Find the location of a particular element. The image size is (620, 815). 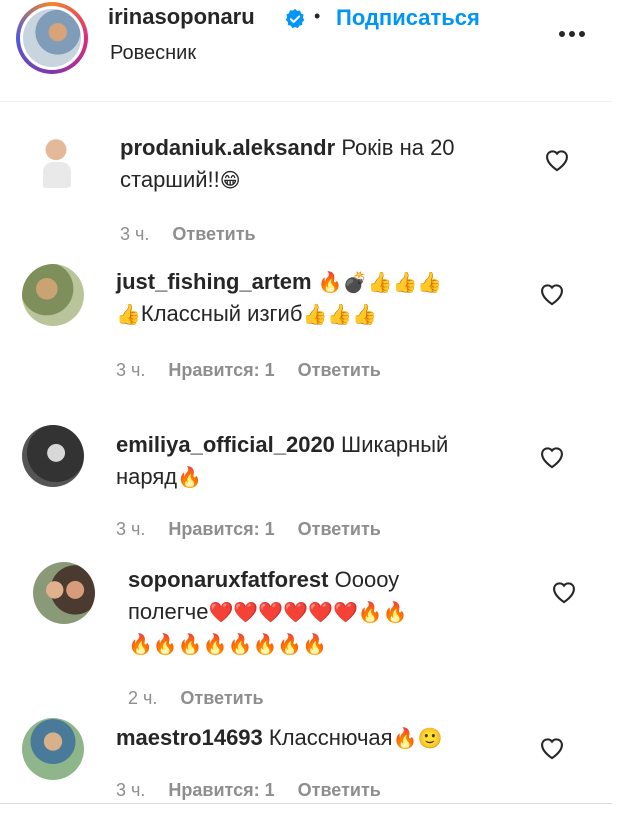

fire-bomb-thumbs-emoji: 🔥💣👍👍👍 is located at coordinates (380, 283).